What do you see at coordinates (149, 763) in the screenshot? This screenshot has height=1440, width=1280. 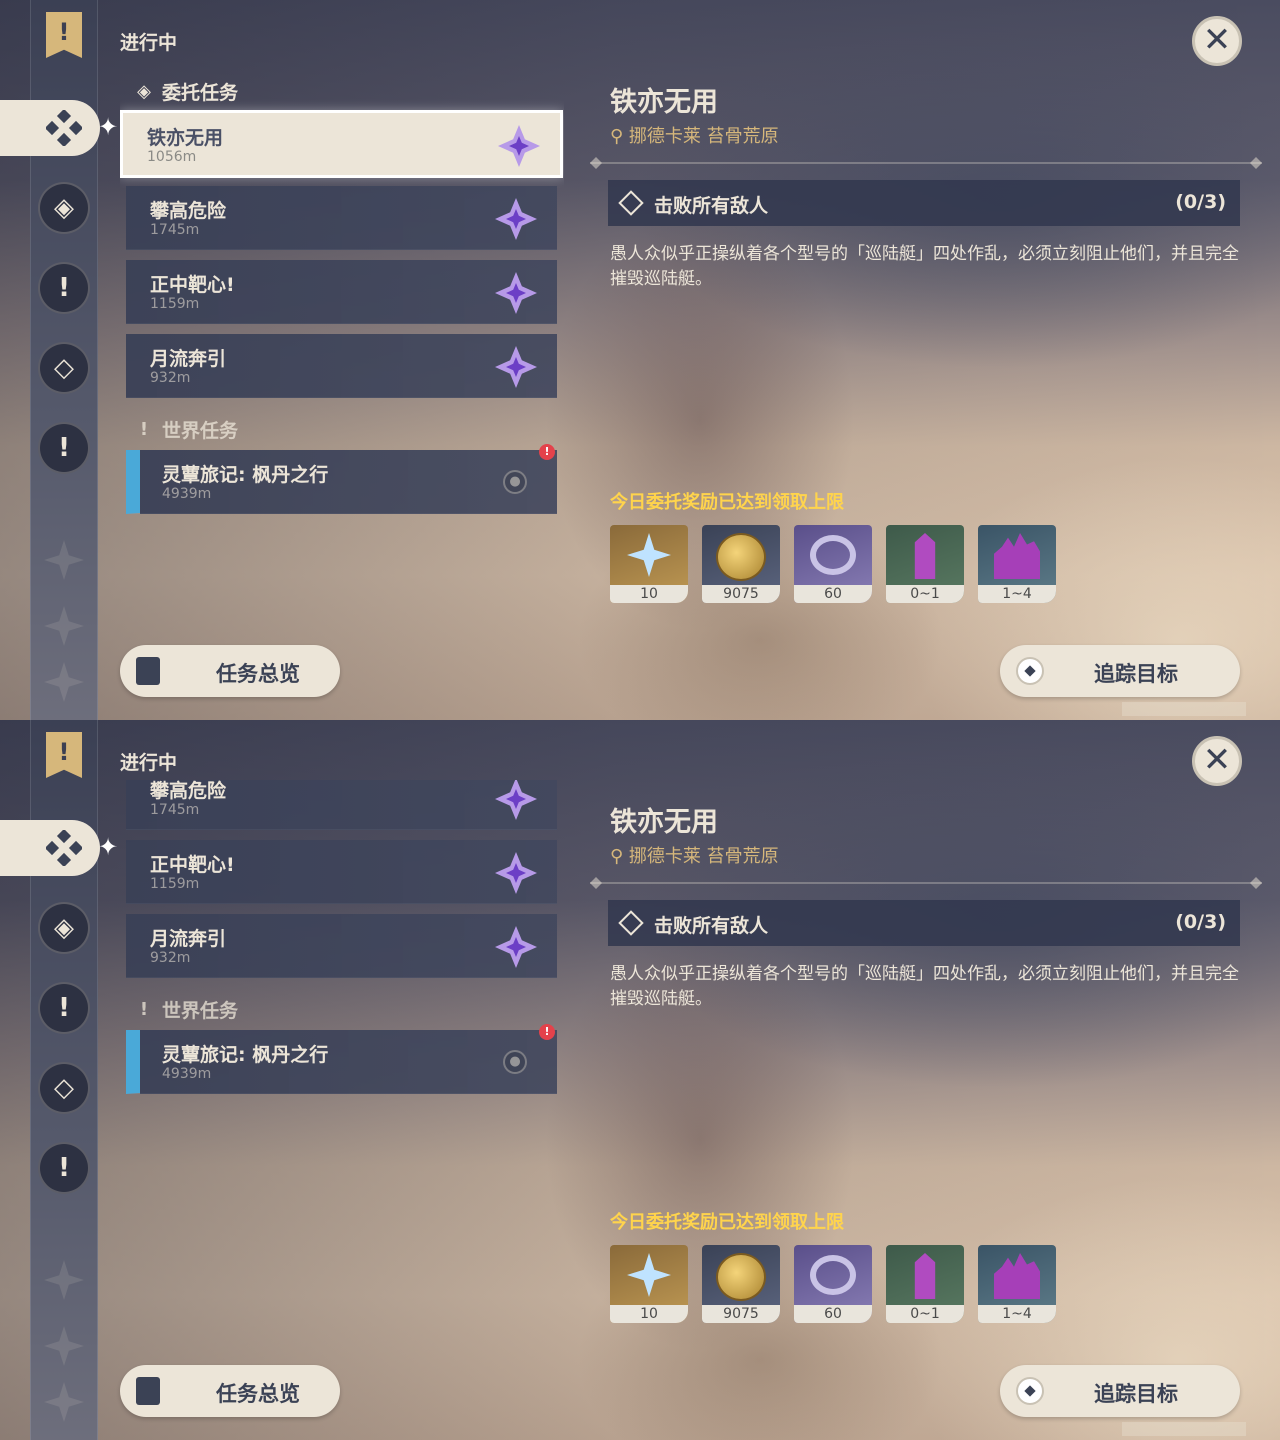 I see `ongoing-label: 进行中` at bounding box center [149, 763].